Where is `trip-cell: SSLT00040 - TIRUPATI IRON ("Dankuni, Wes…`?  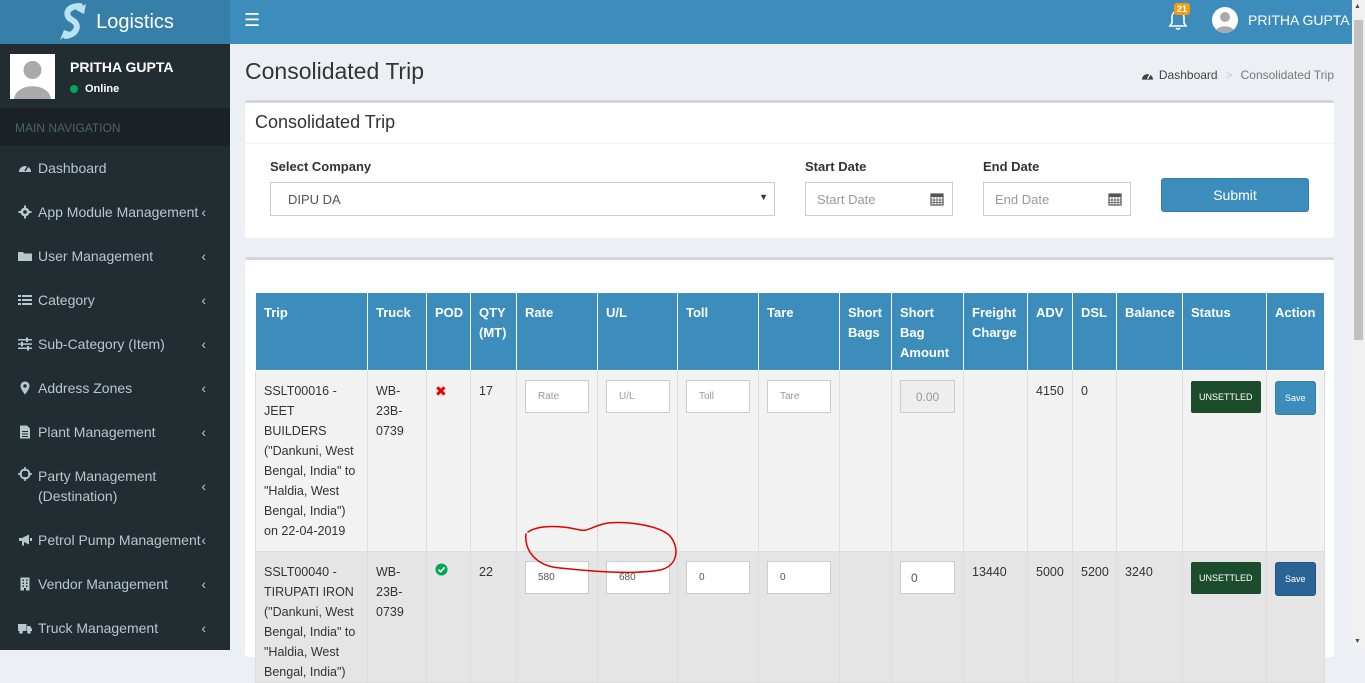 trip-cell: SSLT00040 - TIRUPATI IRON ("Dankuni, Wes… is located at coordinates (311, 617).